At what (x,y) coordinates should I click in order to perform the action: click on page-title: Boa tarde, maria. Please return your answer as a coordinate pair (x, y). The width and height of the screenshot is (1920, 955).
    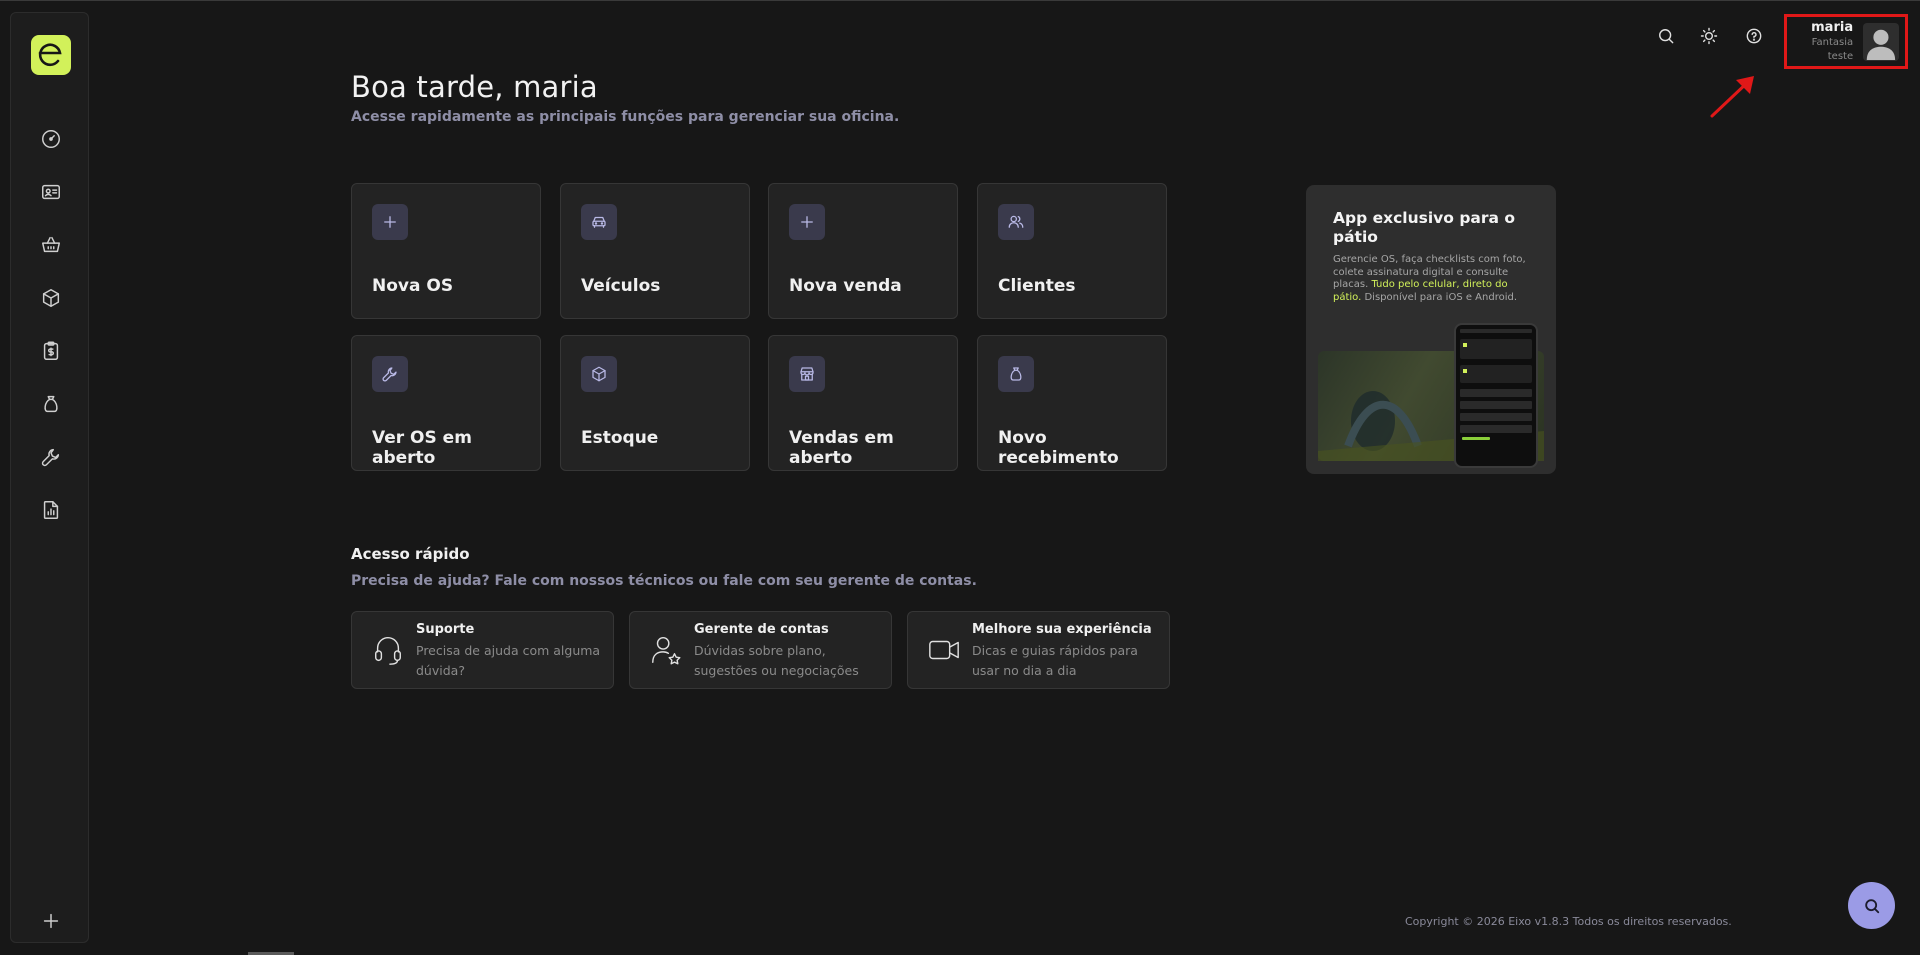
    Looking at the image, I should click on (474, 87).